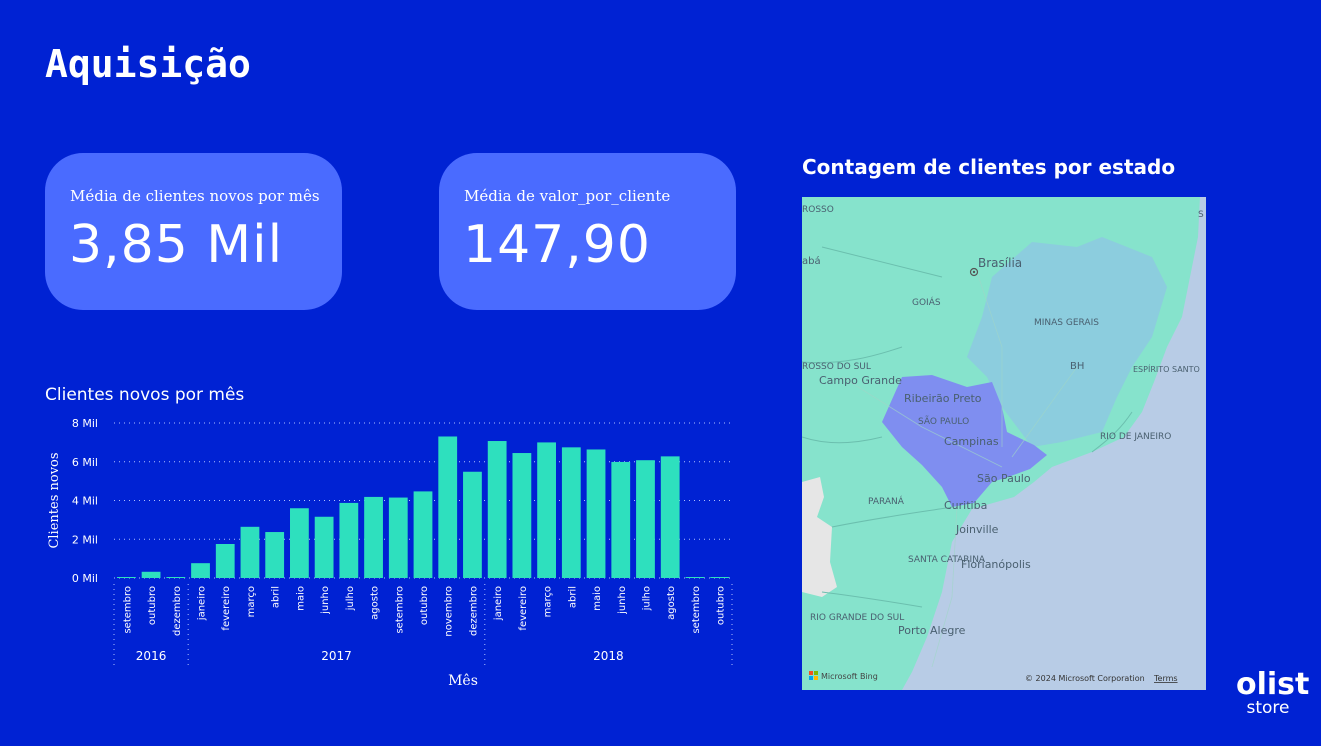 The height and width of the screenshot is (746, 1321). What do you see at coordinates (886, 501) in the screenshot?
I see `map-label: PARANÁ` at bounding box center [886, 501].